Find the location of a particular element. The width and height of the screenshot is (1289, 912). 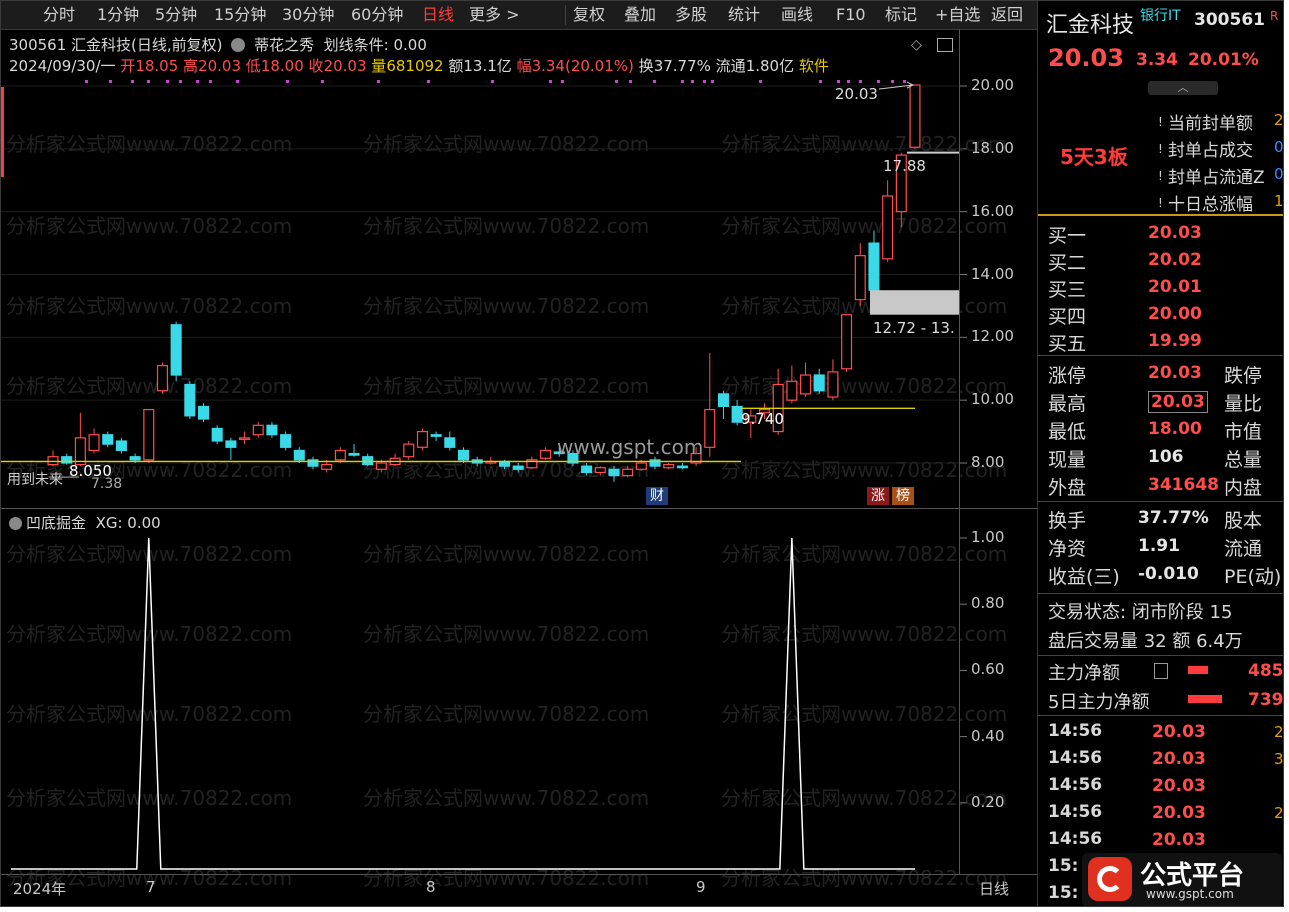

stat-label: 涨停 is located at coordinates (1067, 376).